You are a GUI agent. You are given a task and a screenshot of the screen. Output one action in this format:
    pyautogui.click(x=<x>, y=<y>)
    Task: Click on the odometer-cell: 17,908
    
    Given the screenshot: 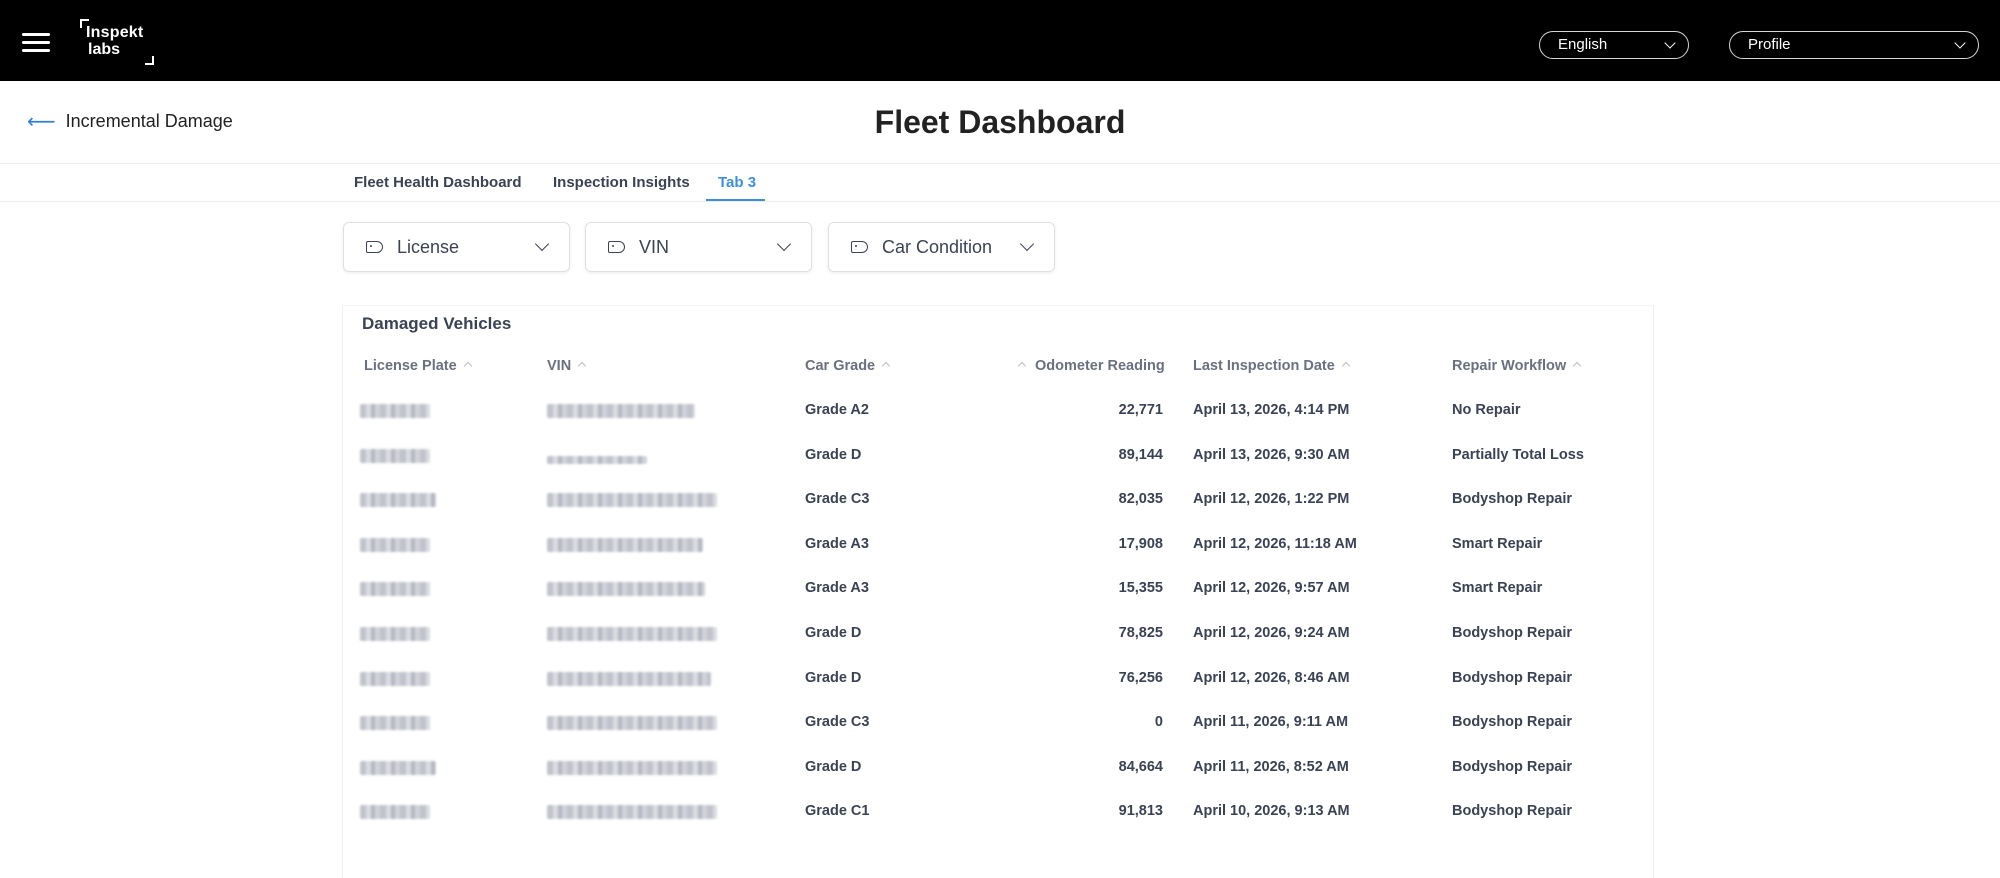 What is the action you would take?
    pyautogui.click(x=1140, y=543)
    